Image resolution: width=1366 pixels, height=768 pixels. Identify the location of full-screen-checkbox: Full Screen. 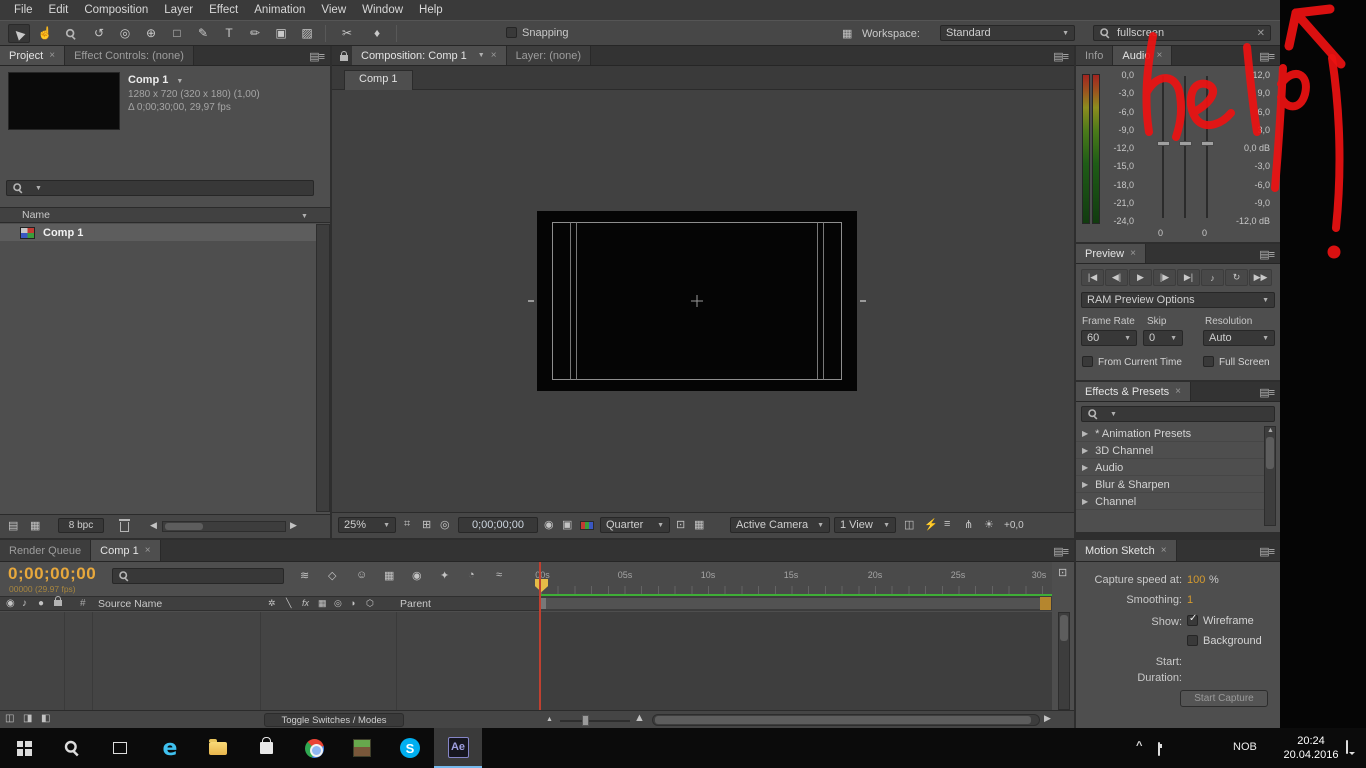
(1236, 362).